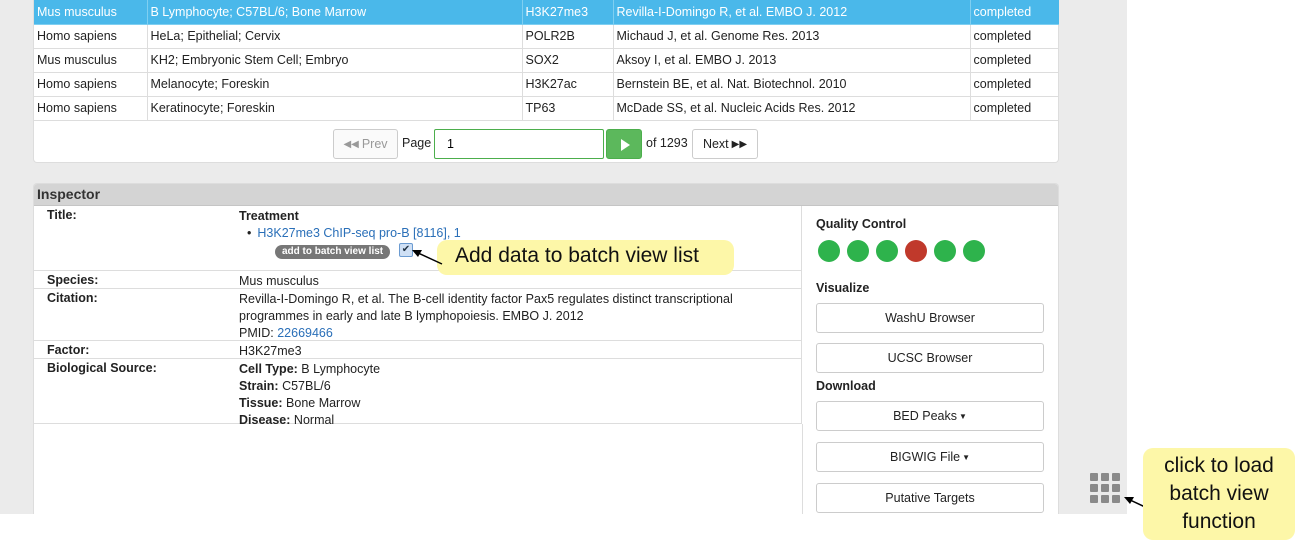  What do you see at coordinates (268, 369) in the screenshot?
I see `cell-type-label: Cell Type:` at bounding box center [268, 369].